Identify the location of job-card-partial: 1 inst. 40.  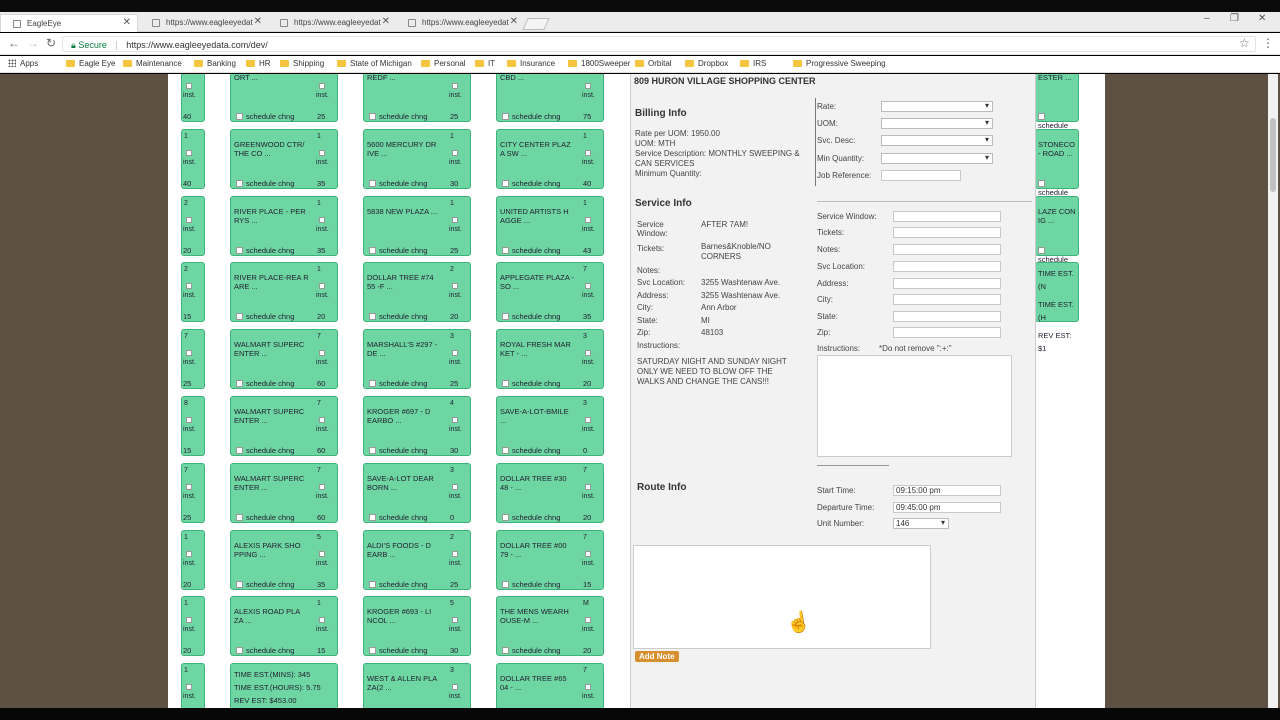
(193, 158).